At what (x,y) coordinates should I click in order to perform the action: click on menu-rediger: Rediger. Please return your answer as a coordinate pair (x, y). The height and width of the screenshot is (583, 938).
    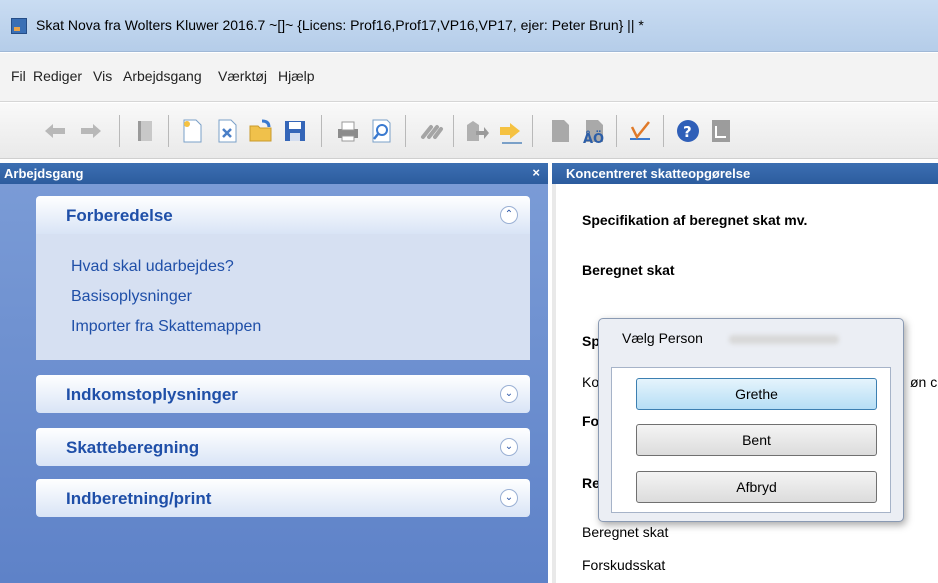
    Looking at the image, I should click on (57, 76).